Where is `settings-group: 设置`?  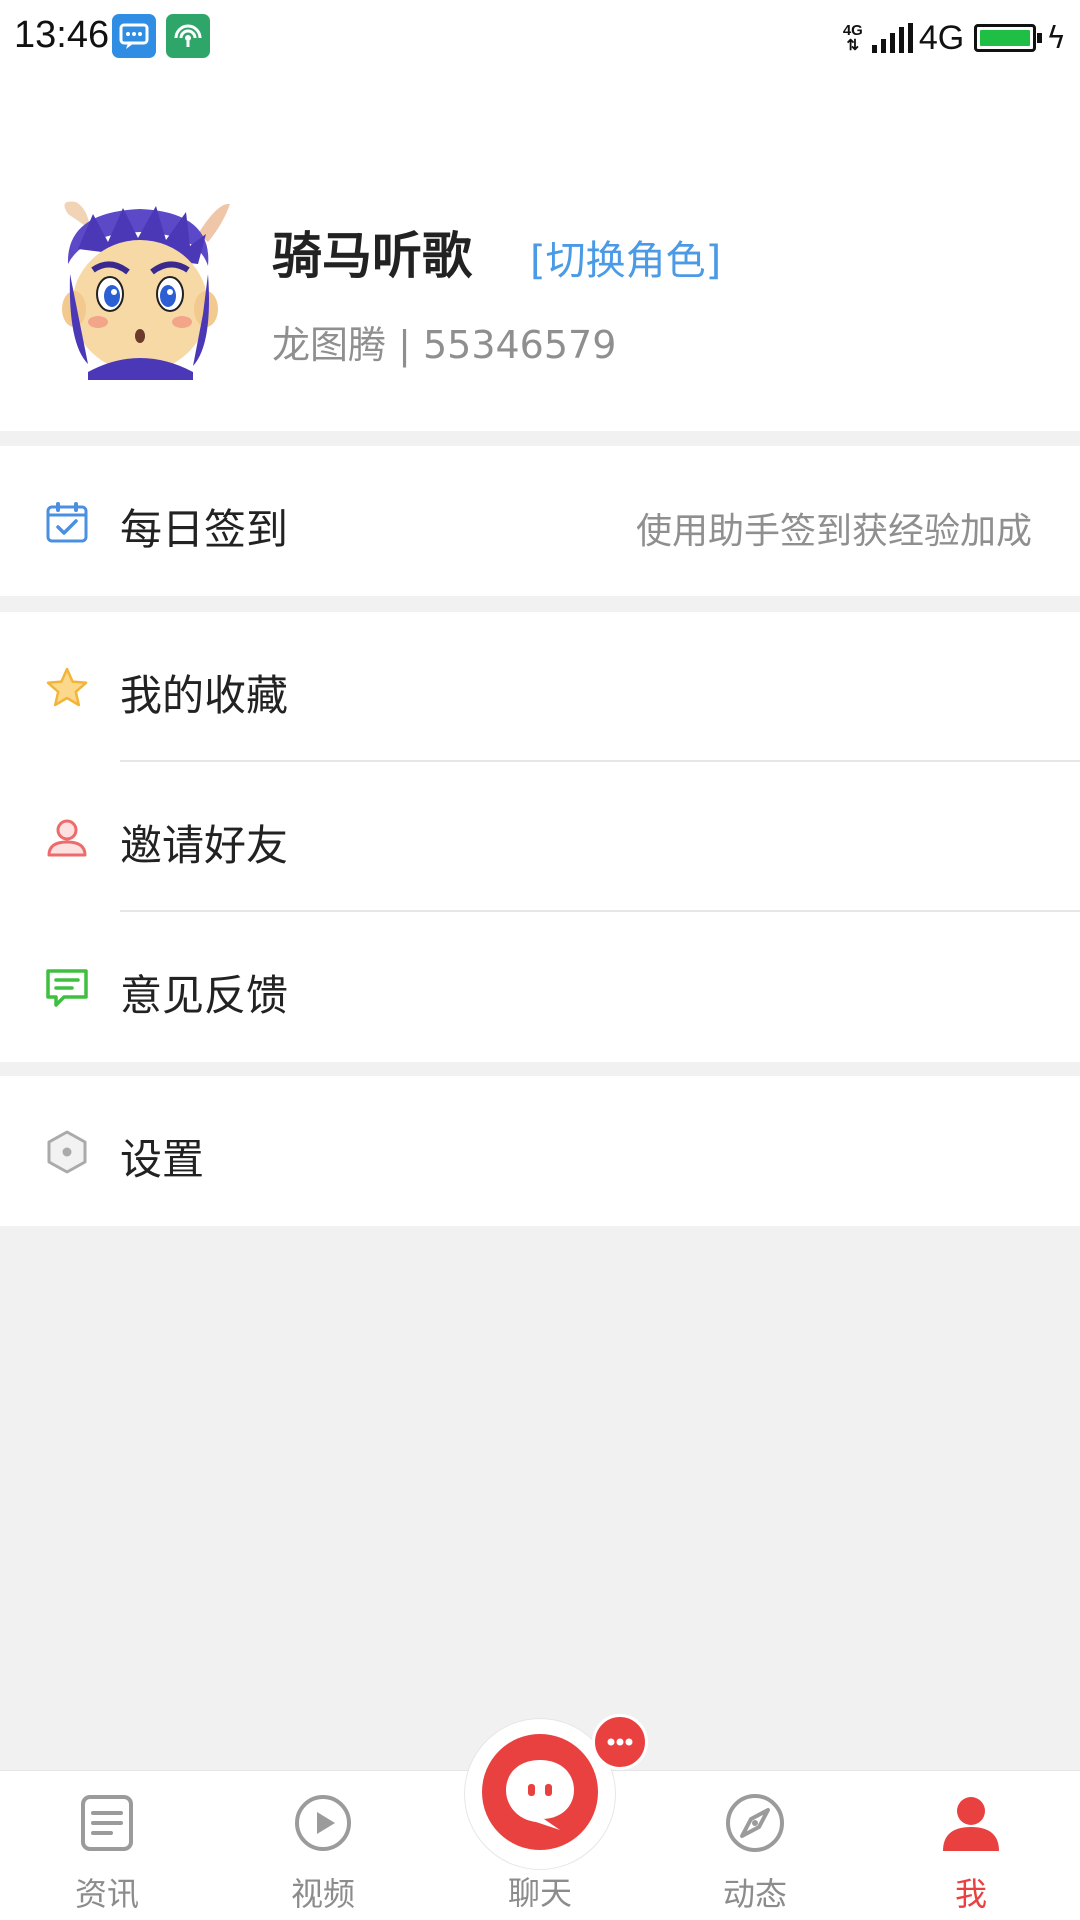 settings-group: 设置 is located at coordinates (540, 1151).